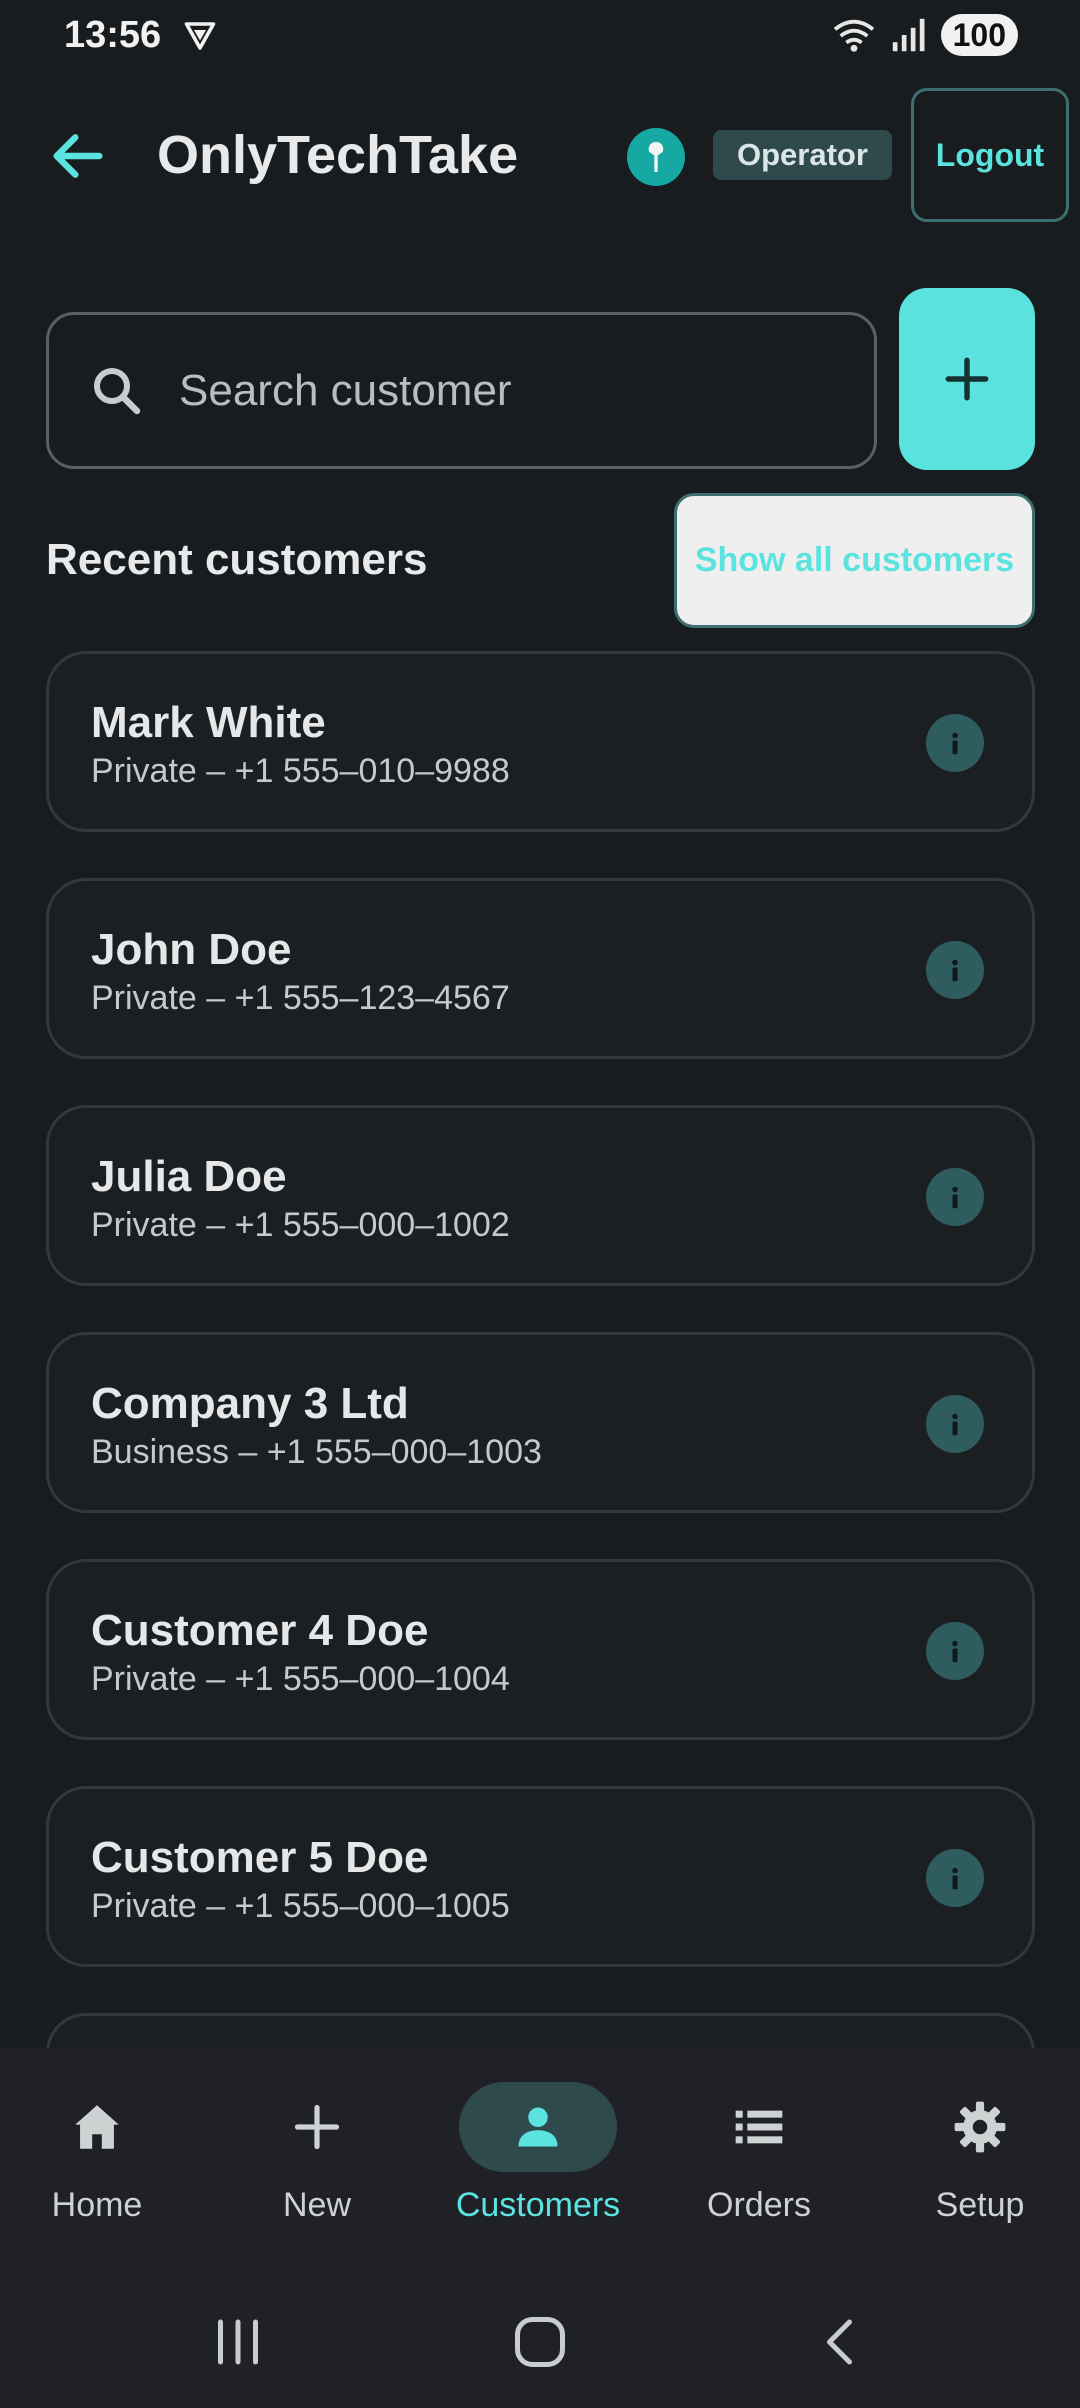  I want to click on nav-label: Home, so click(97, 2205).